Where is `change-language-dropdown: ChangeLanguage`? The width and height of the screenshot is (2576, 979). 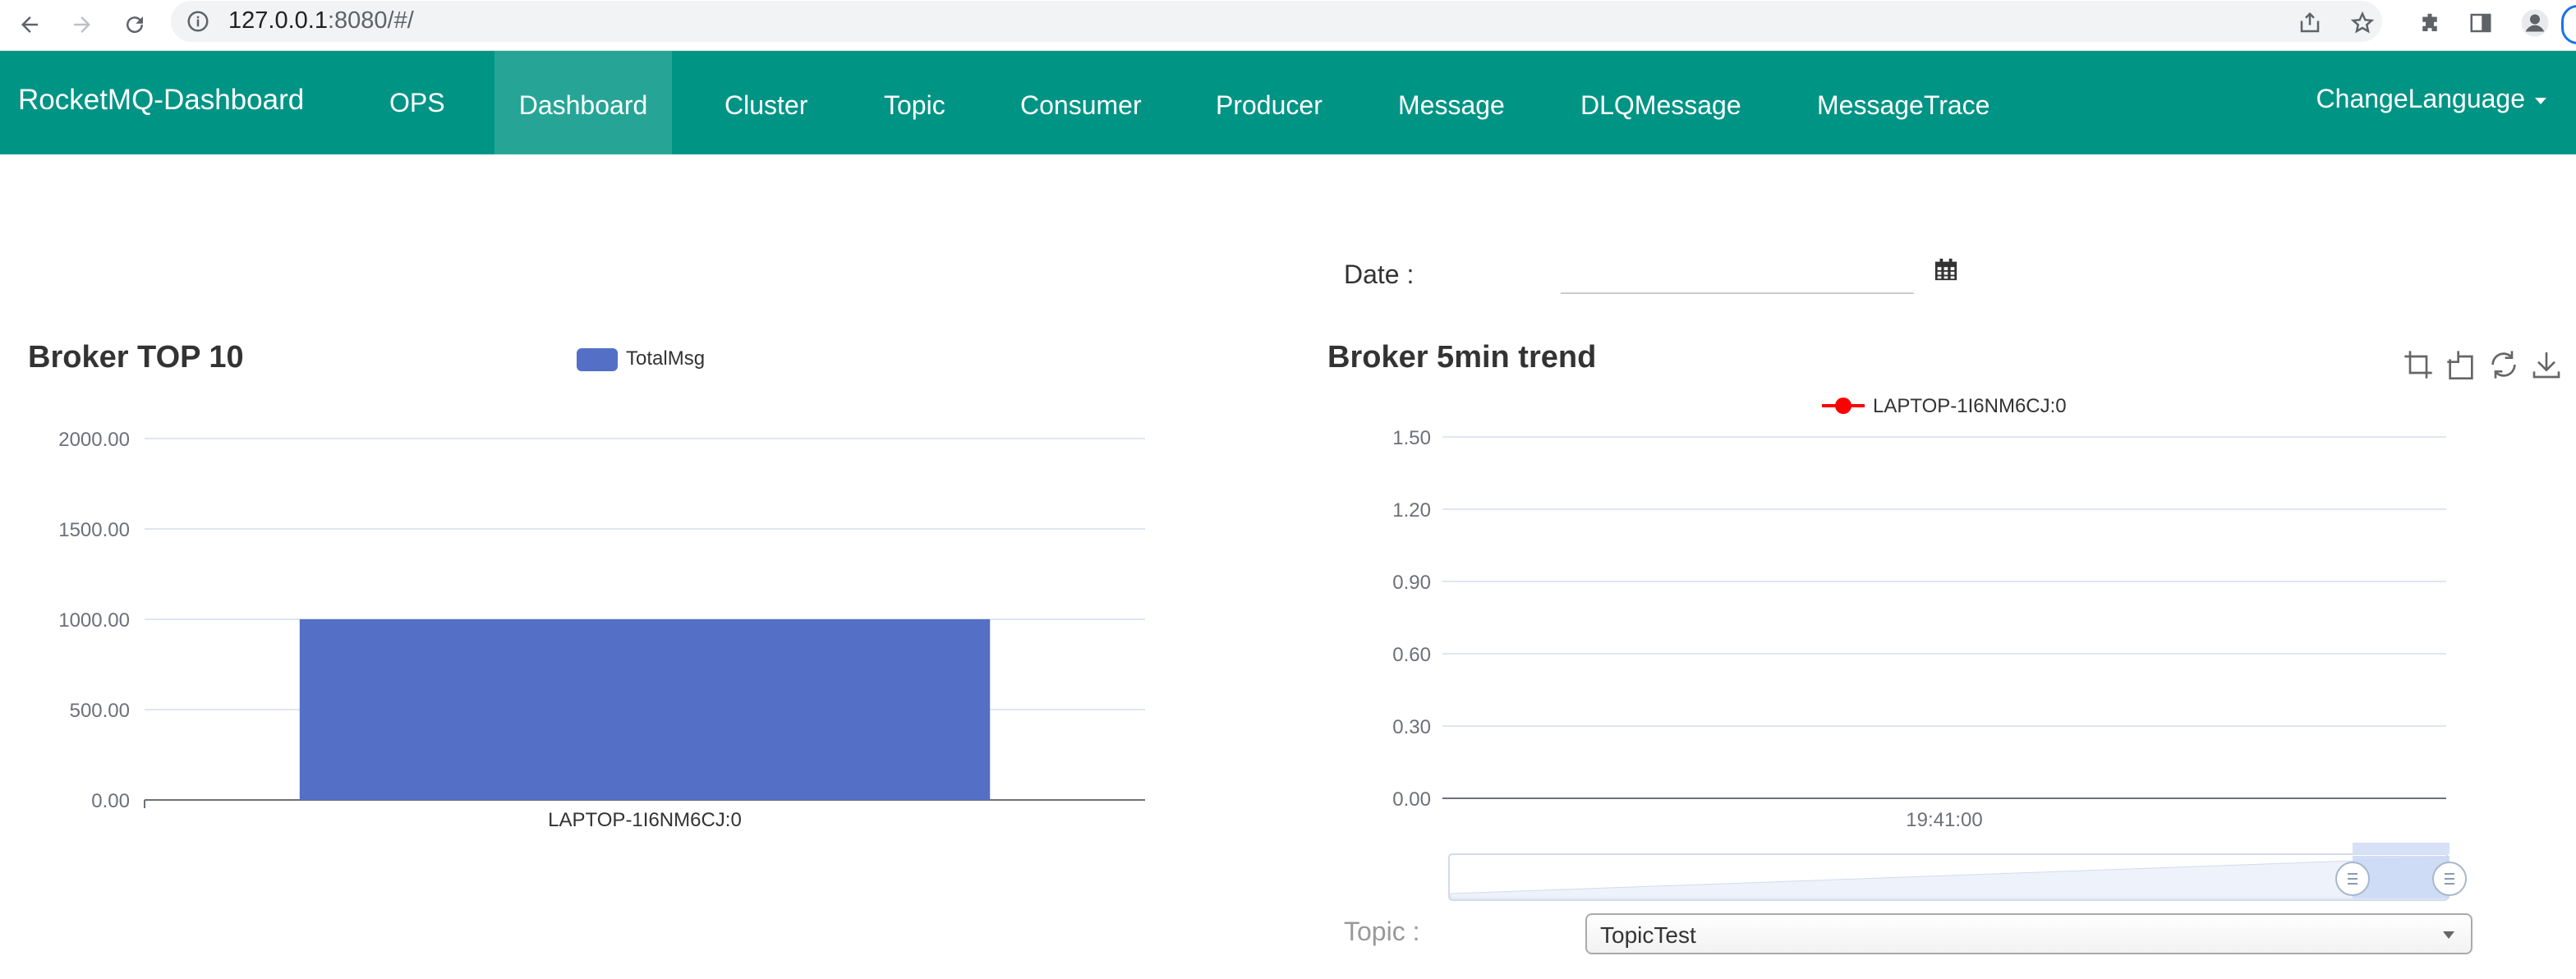 change-language-dropdown: ChangeLanguage is located at coordinates (2431, 99).